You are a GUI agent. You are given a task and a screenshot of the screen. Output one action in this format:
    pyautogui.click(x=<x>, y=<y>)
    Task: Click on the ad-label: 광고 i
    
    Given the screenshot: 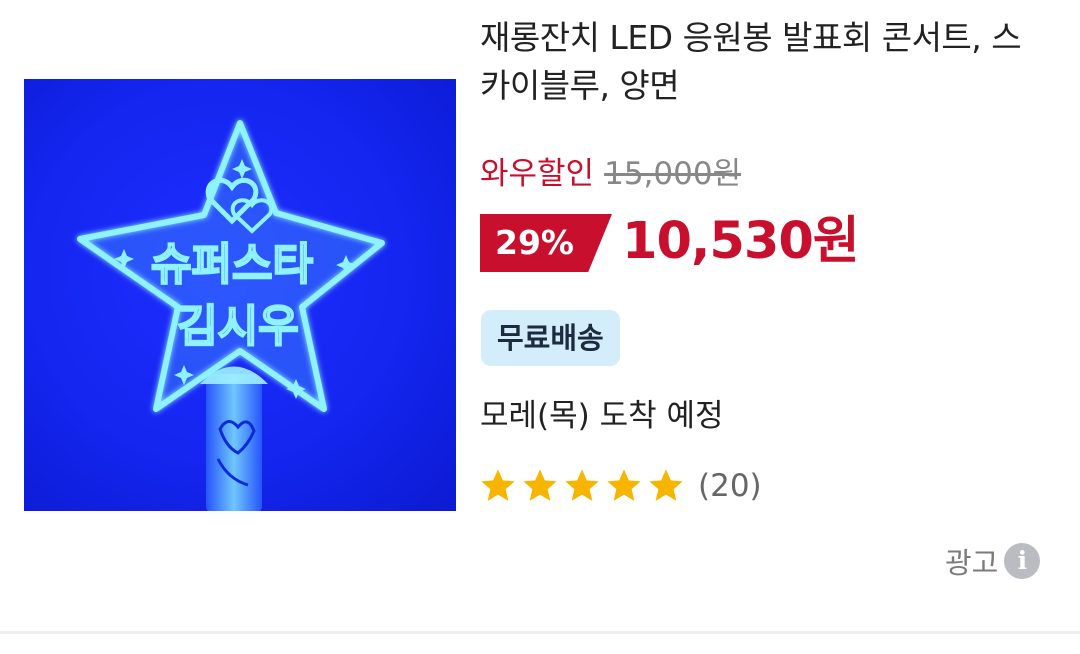 What is the action you would take?
    pyautogui.click(x=993, y=561)
    